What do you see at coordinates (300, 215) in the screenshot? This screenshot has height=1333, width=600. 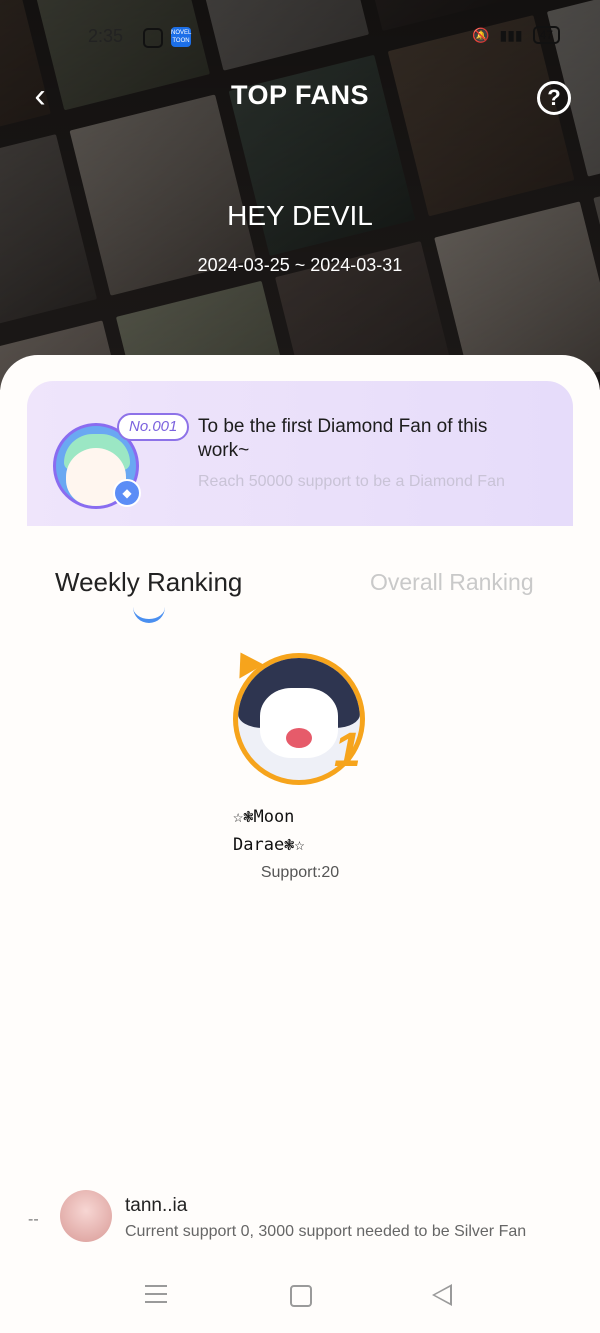 I see `work-title: HEY DEVIL` at bounding box center [300, 215].